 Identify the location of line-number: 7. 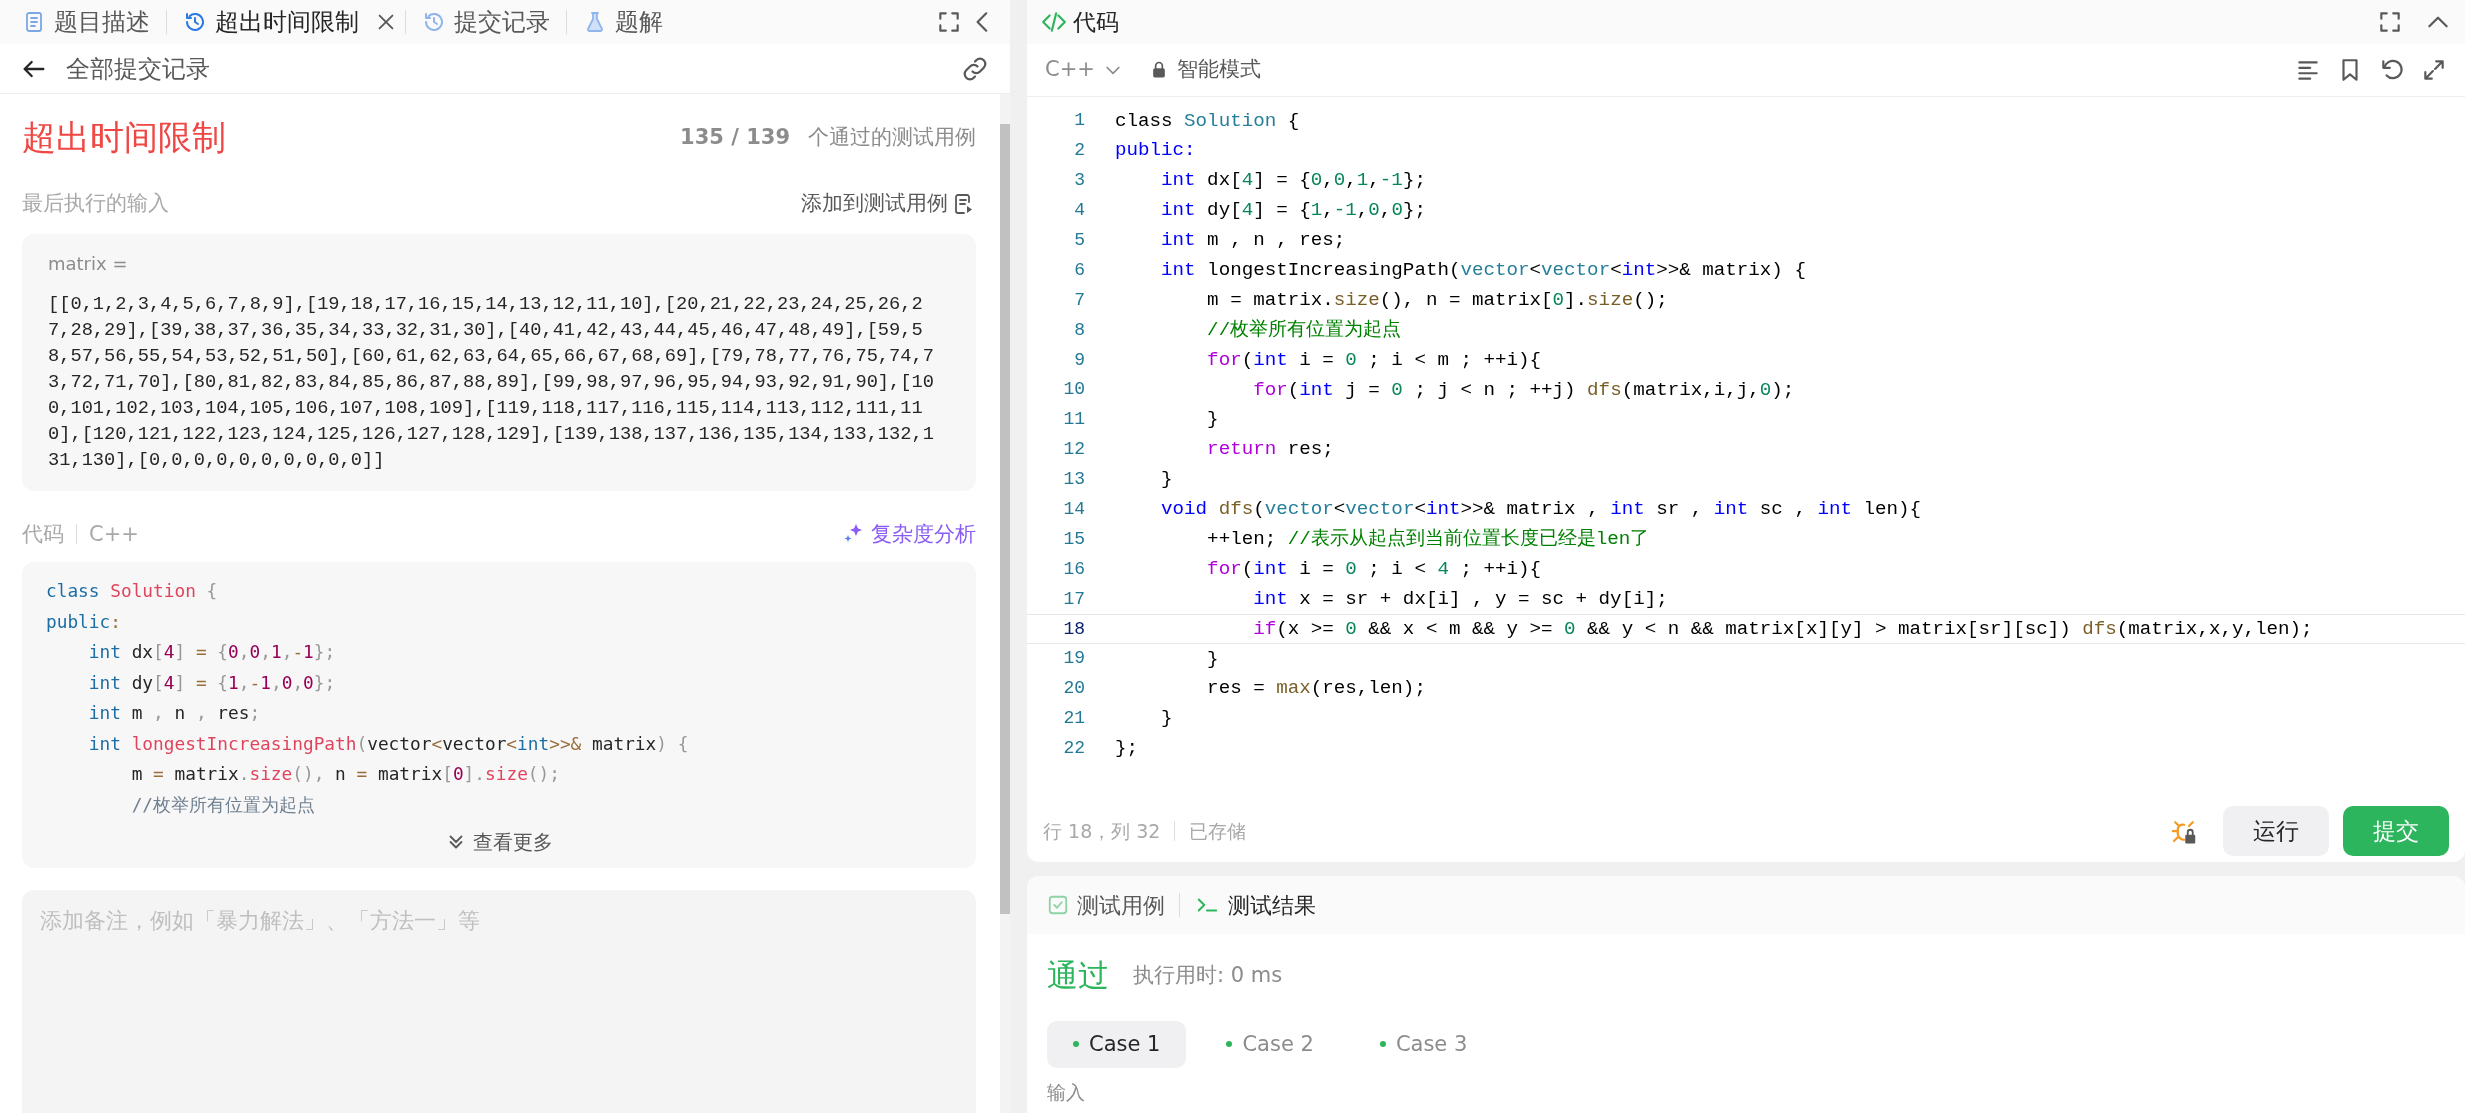
(1079, 300).